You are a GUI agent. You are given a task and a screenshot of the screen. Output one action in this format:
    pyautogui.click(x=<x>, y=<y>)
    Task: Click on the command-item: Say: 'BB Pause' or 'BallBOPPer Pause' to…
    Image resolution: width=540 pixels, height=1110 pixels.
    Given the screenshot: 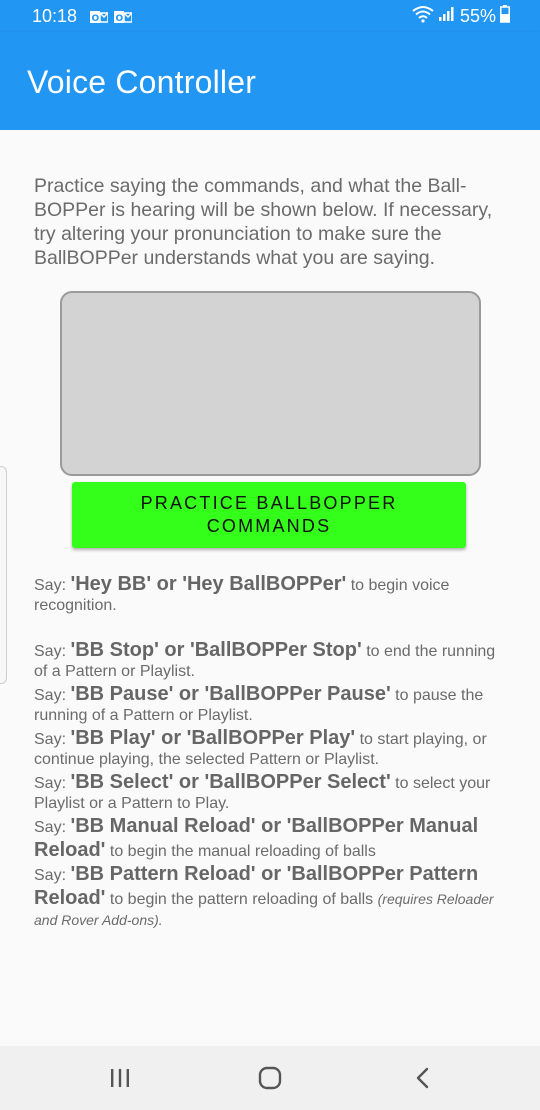 What is the action you would take?
    pyautogui.click(x=259, y=703)
    